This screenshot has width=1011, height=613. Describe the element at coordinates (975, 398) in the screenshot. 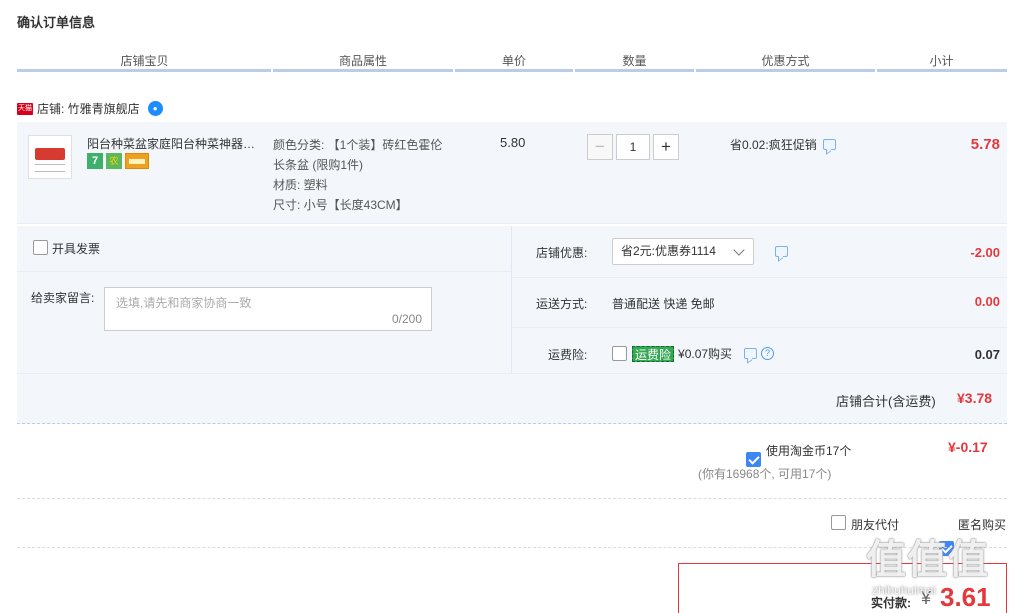

I see `shop-total-amount: ¥3.78` at that location.